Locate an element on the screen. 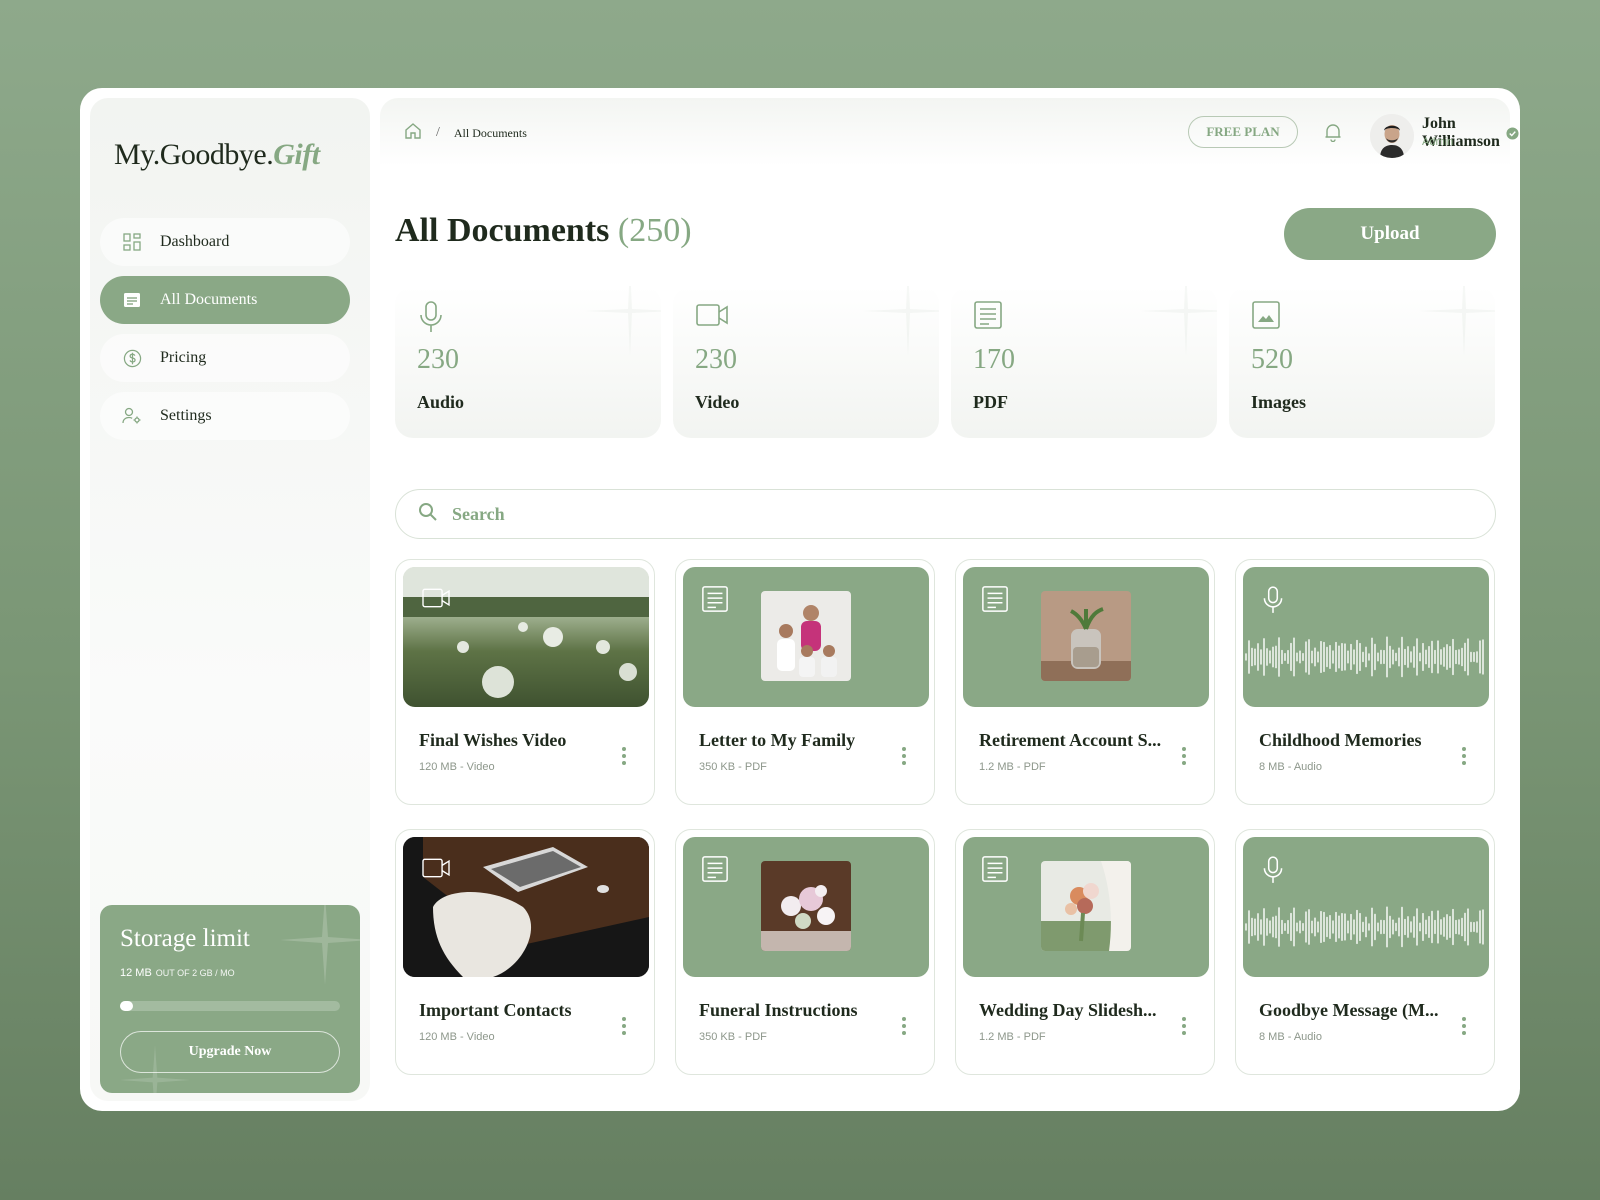 This screenshot has width=1600, height=1200. user-gear-icon is located at coordinates (132, 416).